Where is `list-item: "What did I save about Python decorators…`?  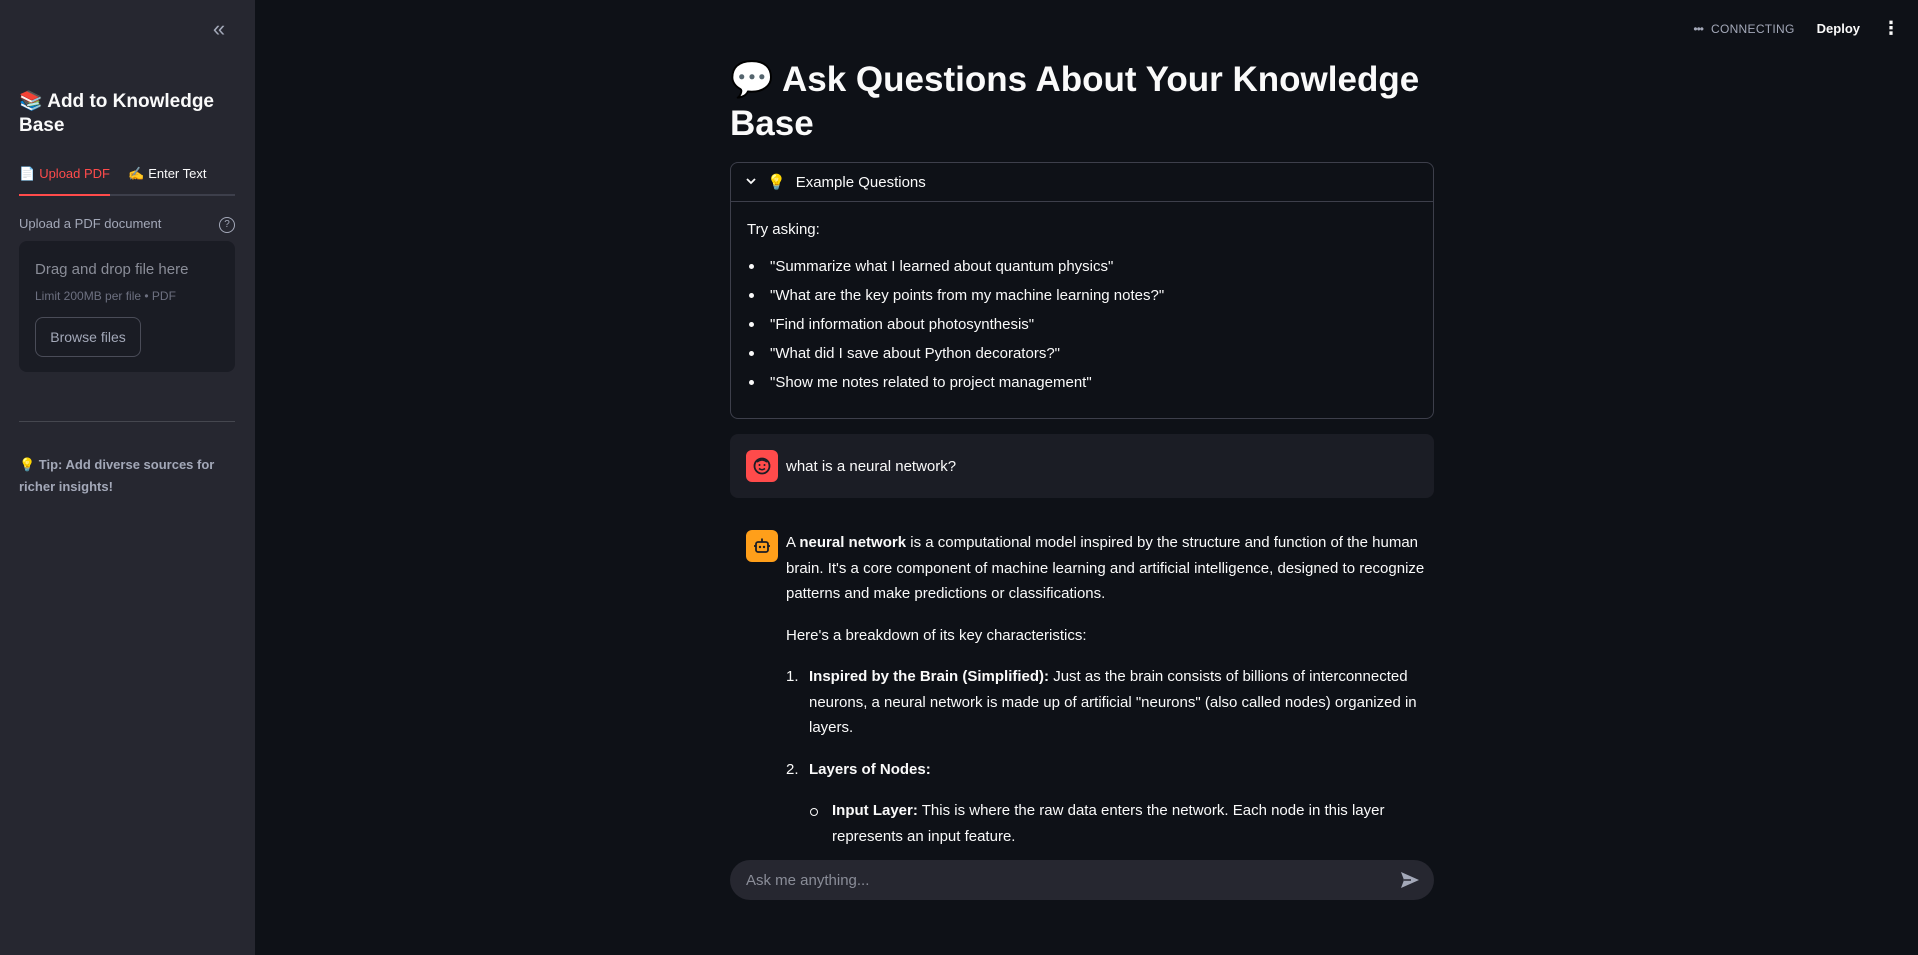 list-item: "What did I save about Python decorators… is located at coordinates (1082, 353).